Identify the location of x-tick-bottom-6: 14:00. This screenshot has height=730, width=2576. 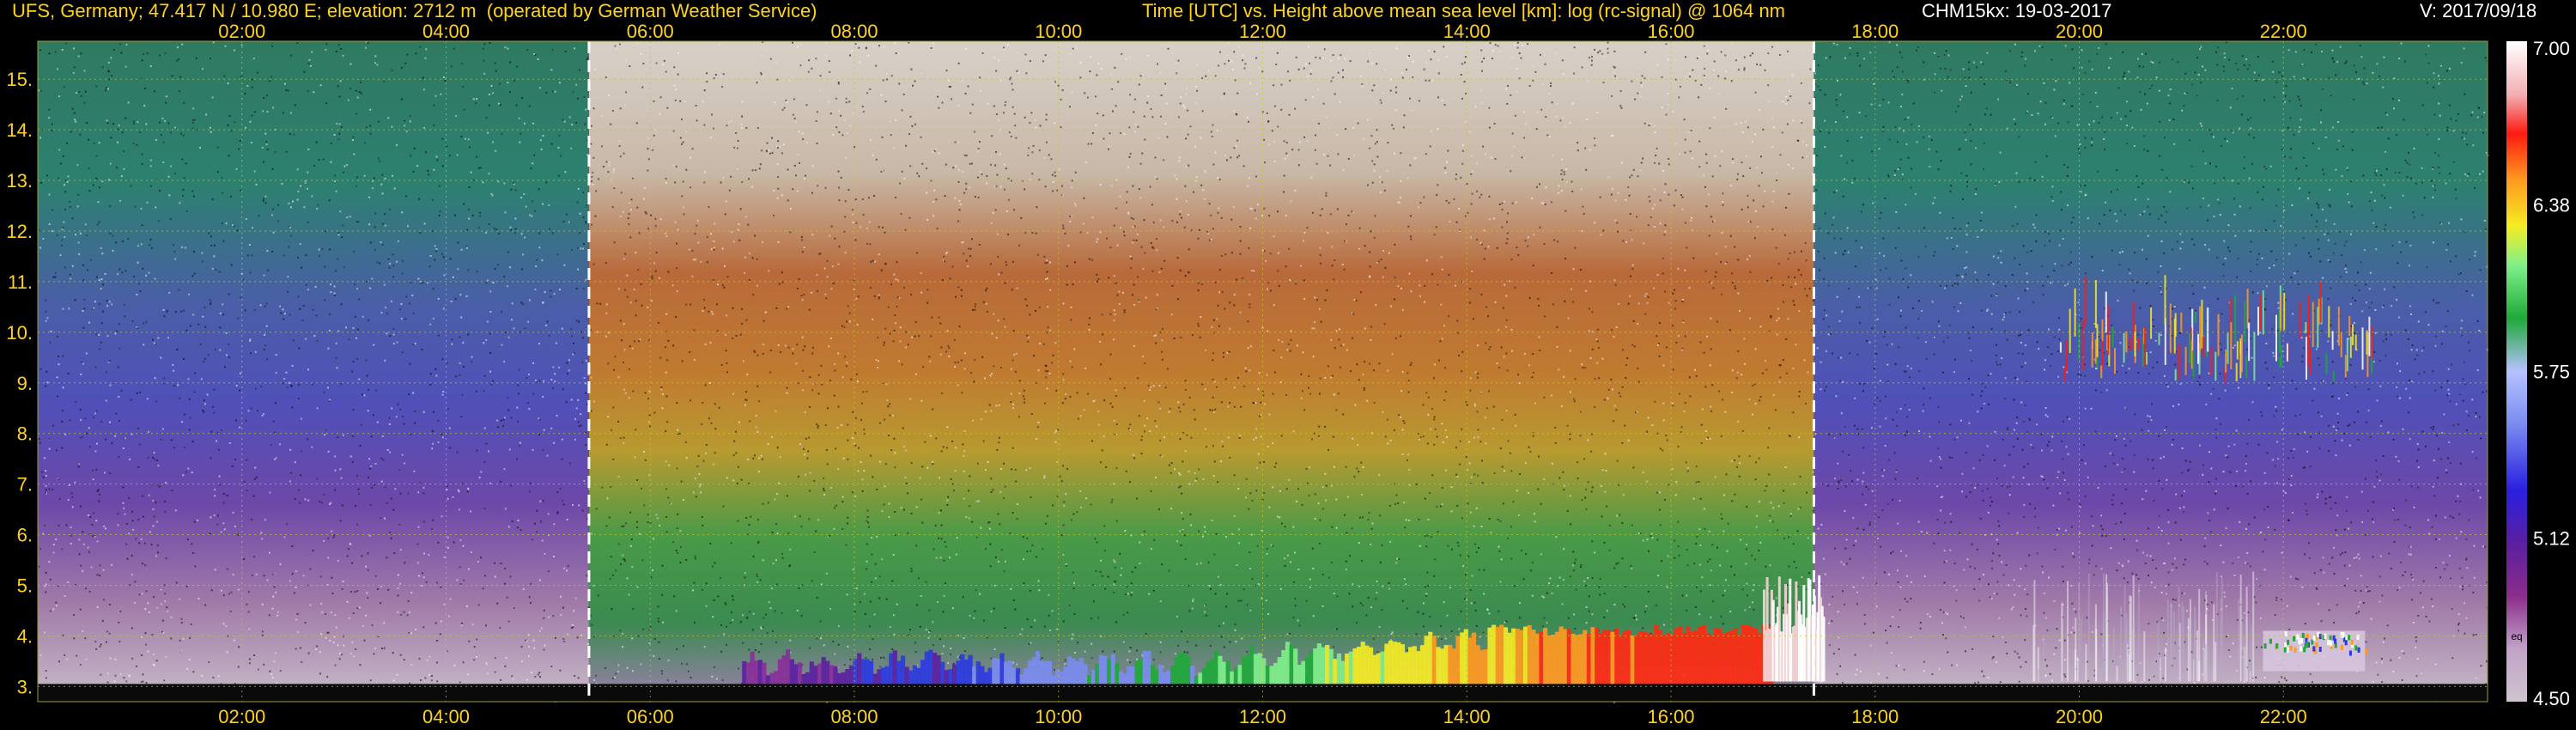
(1467, 716).